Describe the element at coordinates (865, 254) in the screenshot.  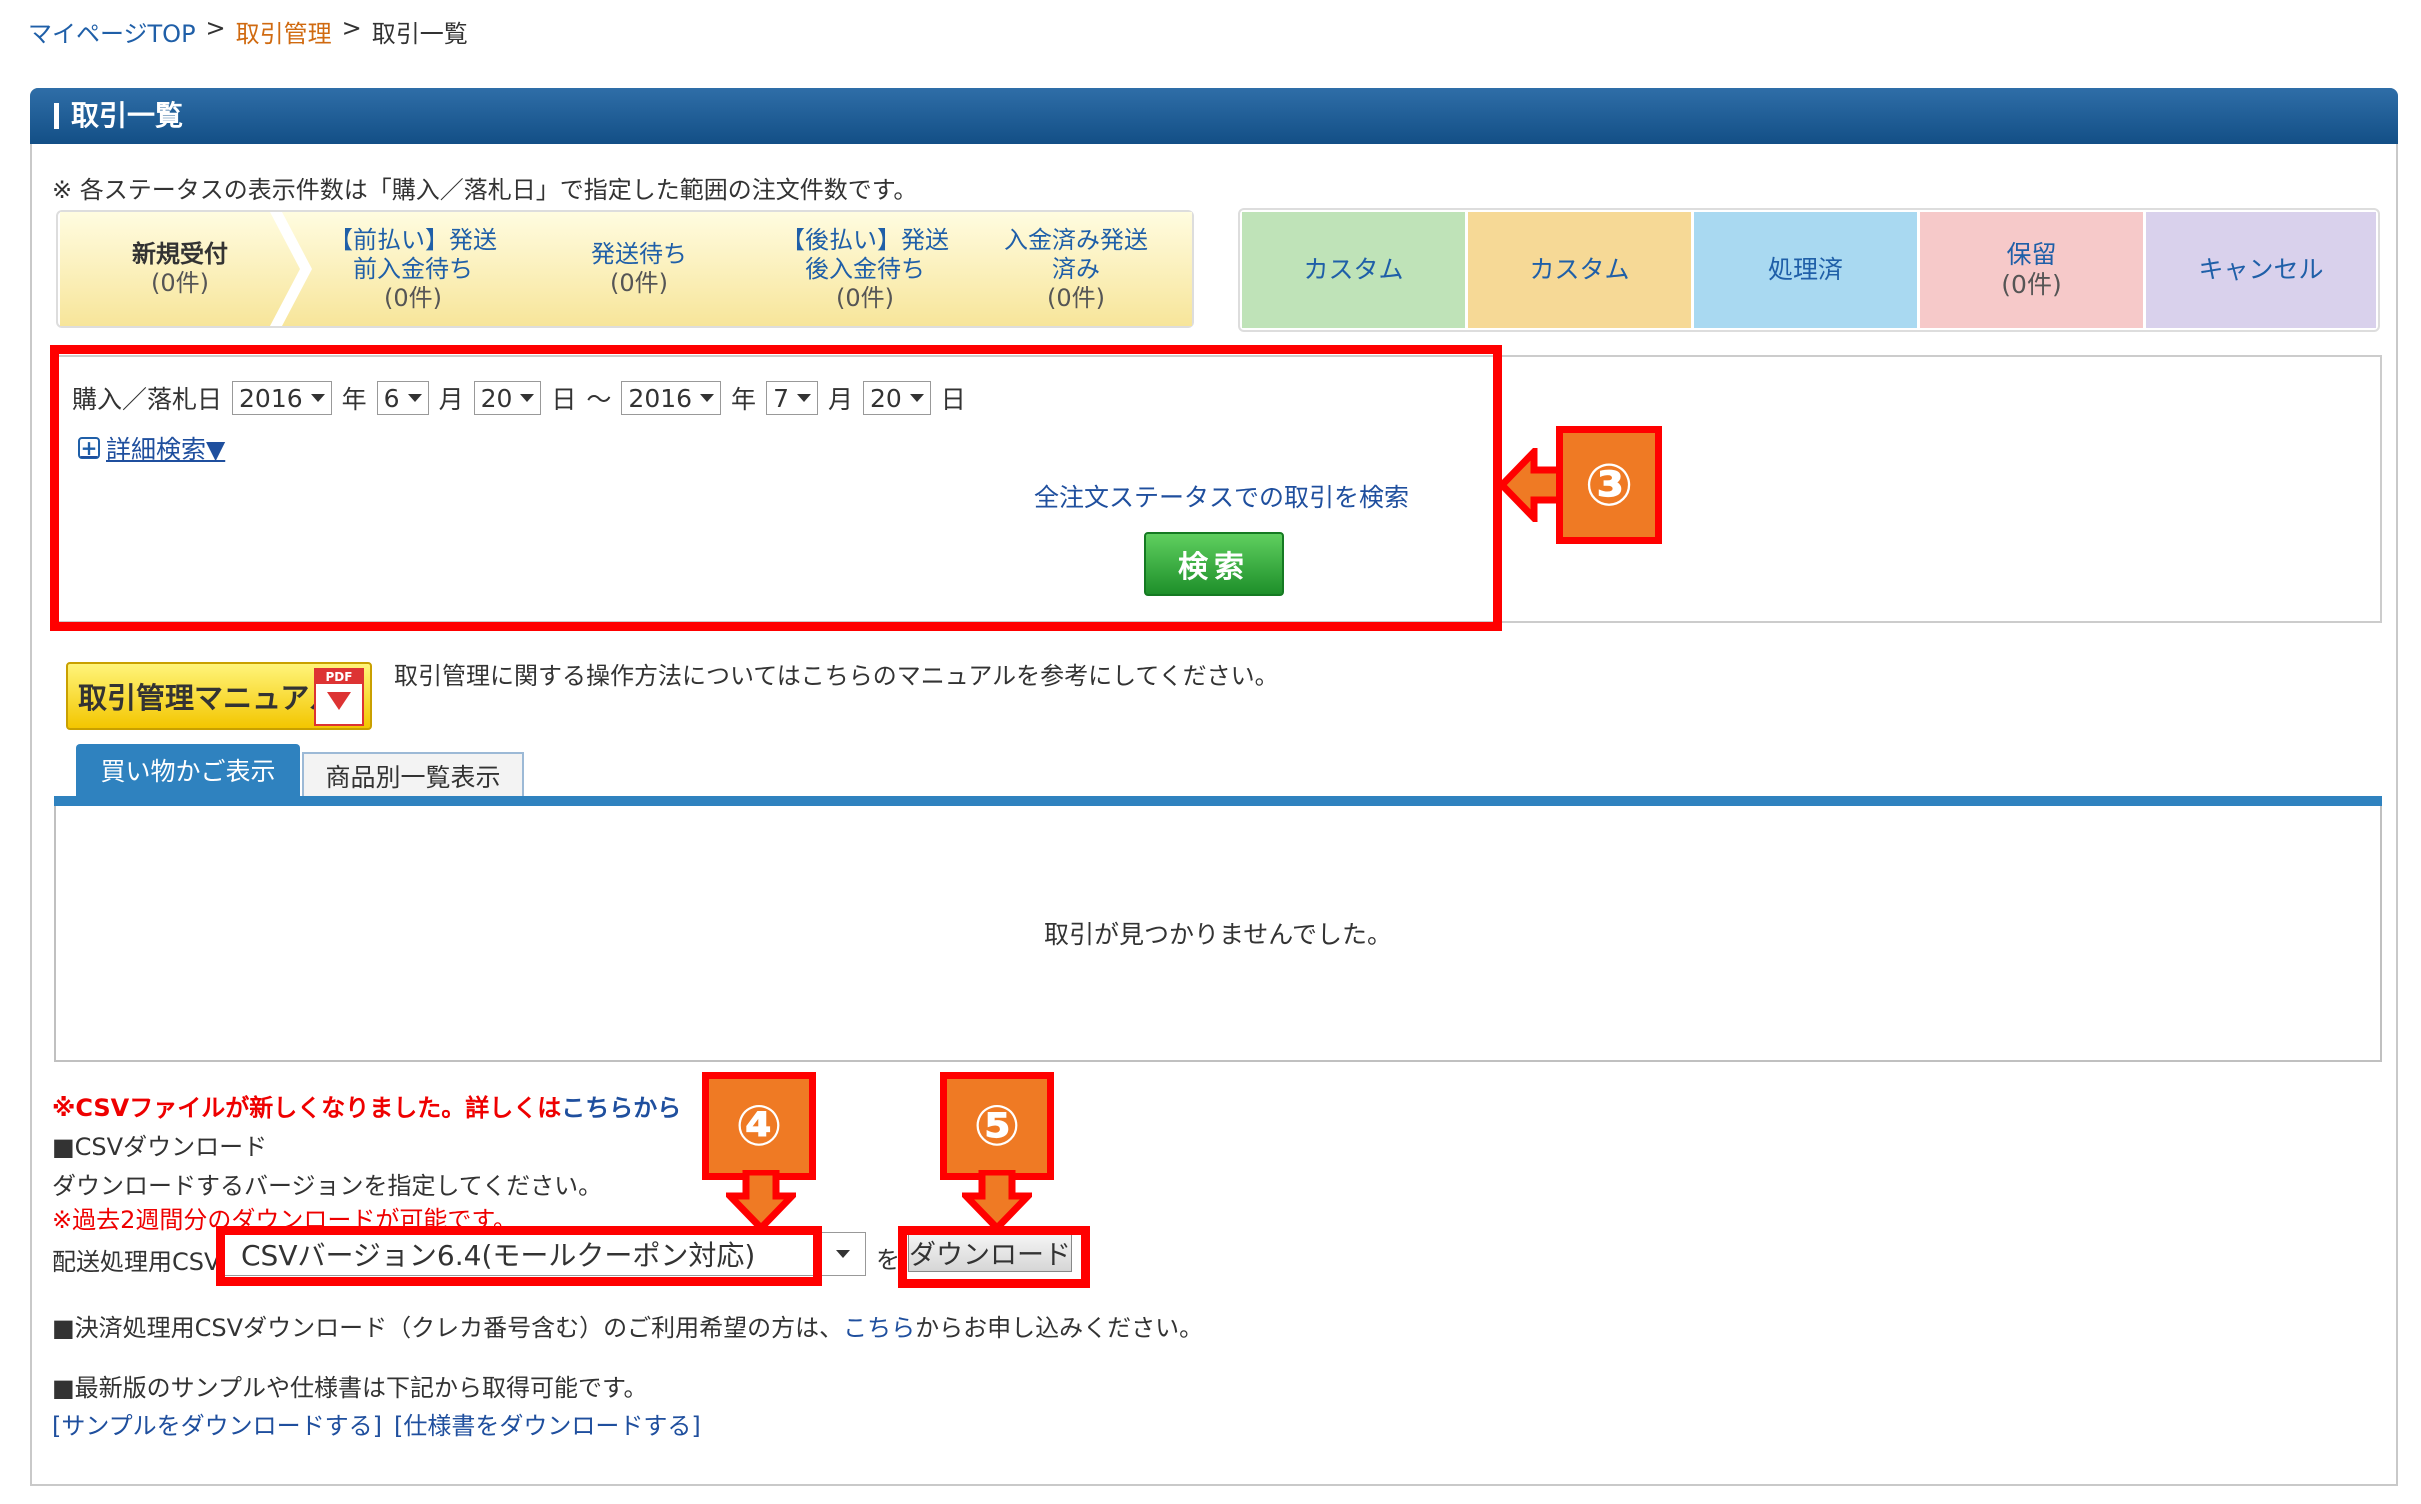
I see `status-step-label: 【後払い】発送 後入金待ち` at that location.